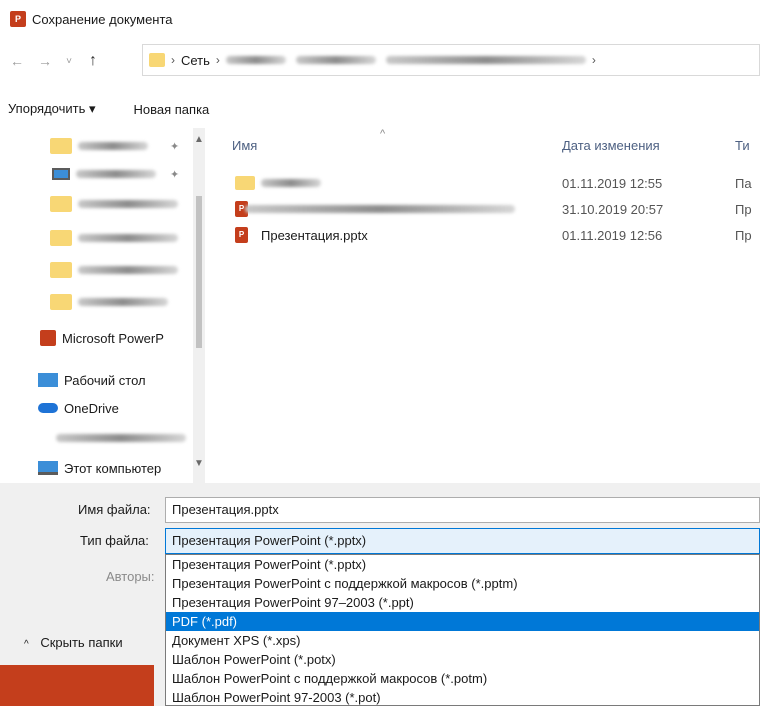 The image size is (760, 706). I want to click on file-type: Па, so click(743, 183).